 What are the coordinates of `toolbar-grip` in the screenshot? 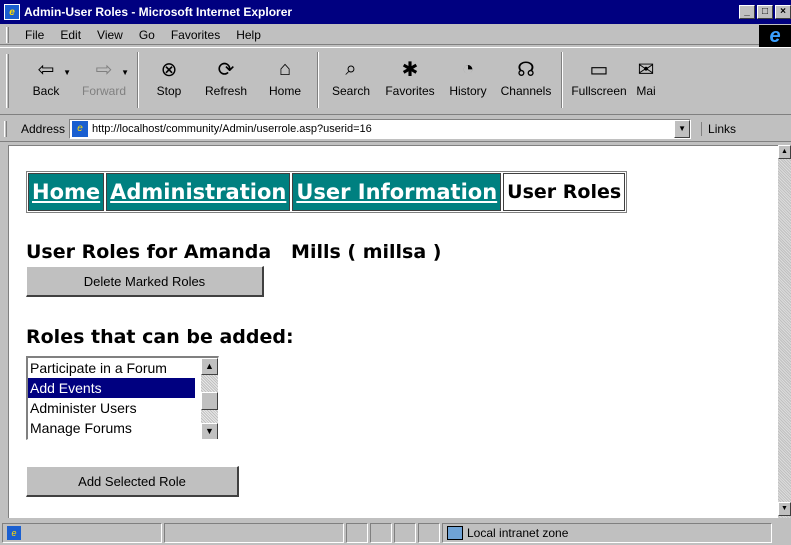 It's located at (7, 81).